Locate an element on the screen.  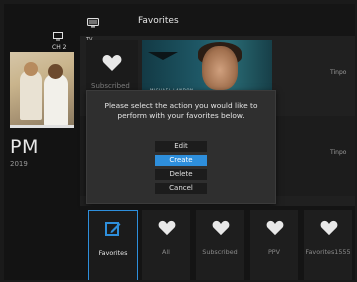
top-bar: Favorites is located at coordinates (217, 20).